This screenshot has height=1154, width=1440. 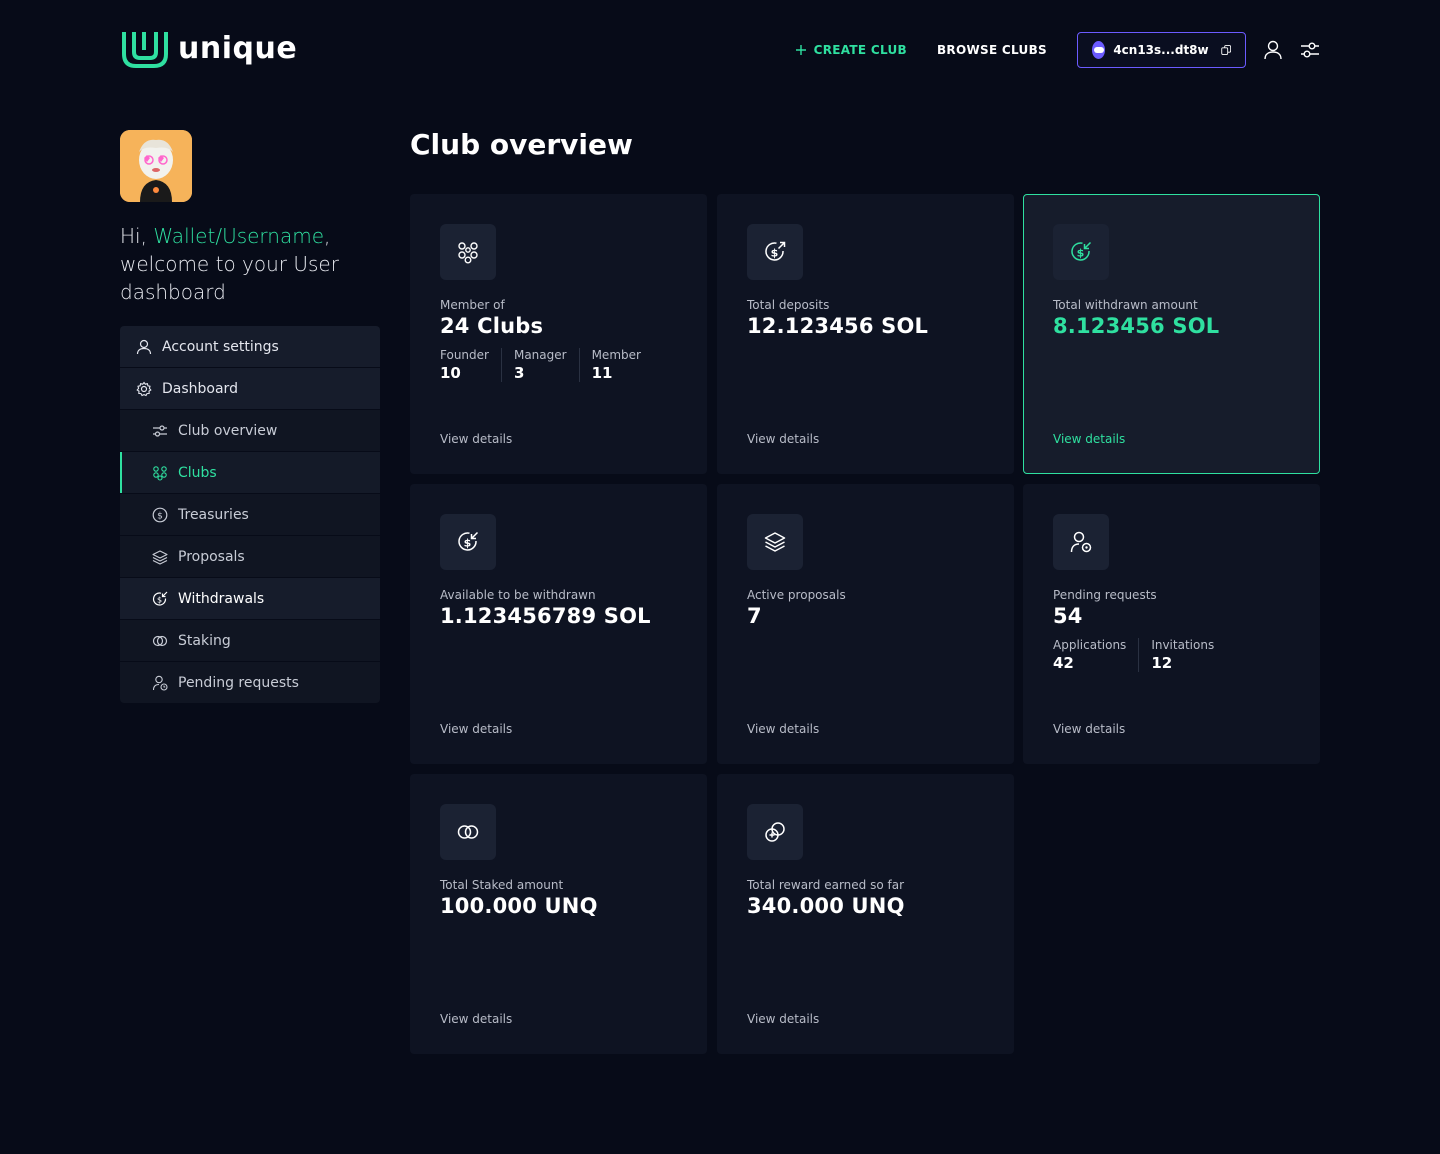 I want to click on copy-icon, so click(x=1225, y=50).